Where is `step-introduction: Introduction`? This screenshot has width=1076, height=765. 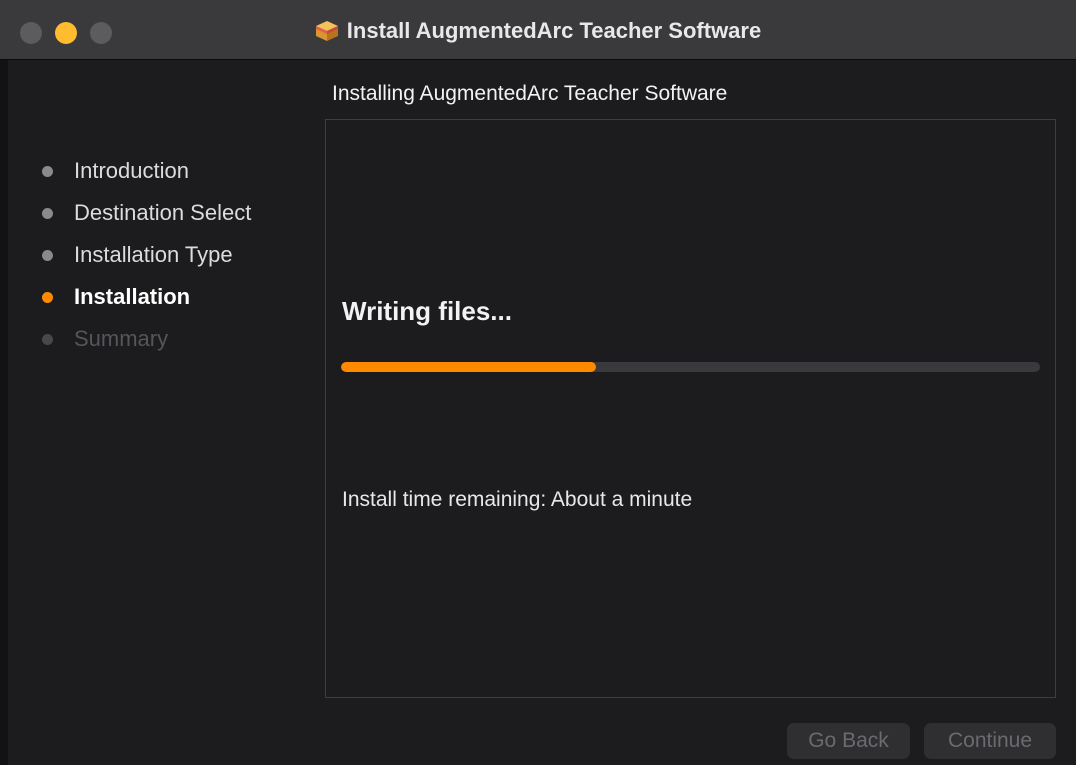
step-introduction: Introduction is located at coordinates (146, 174).